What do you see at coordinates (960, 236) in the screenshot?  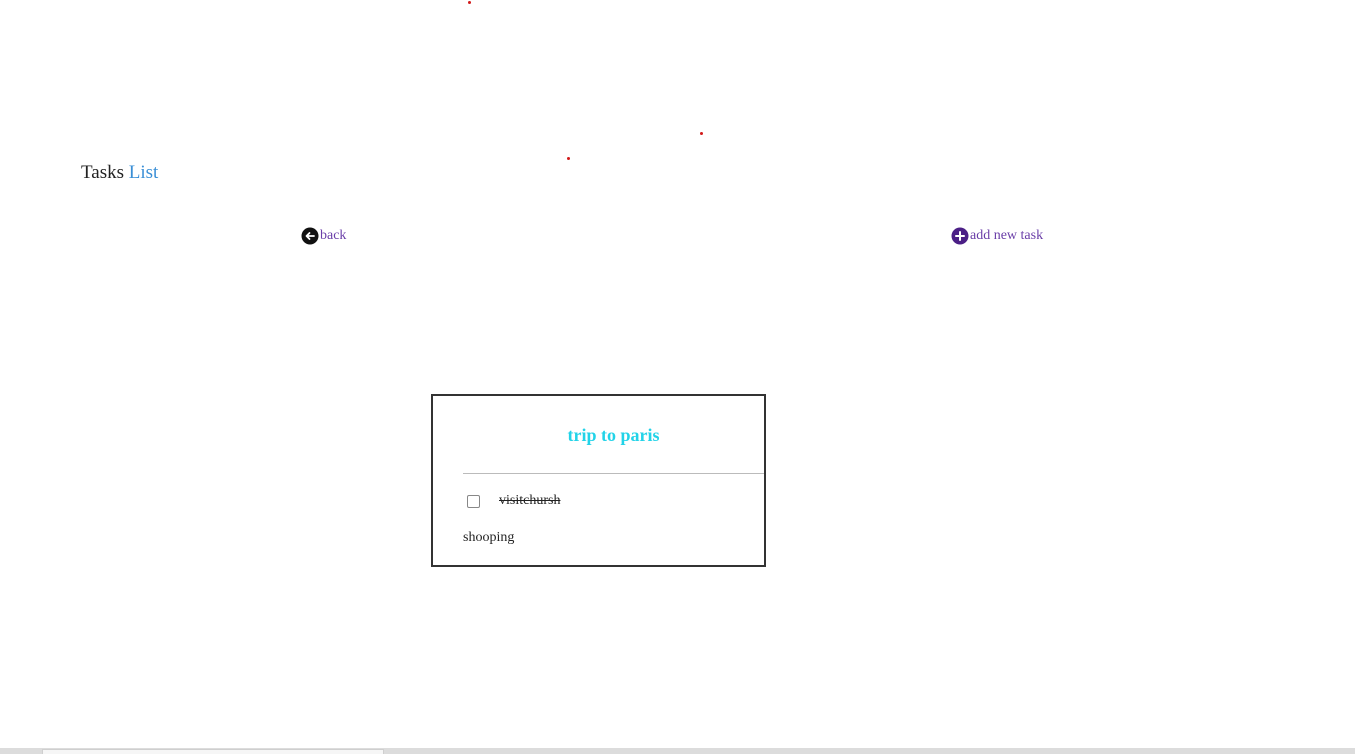 I see `plus-circle-icon` at bounding box center [960, 236].